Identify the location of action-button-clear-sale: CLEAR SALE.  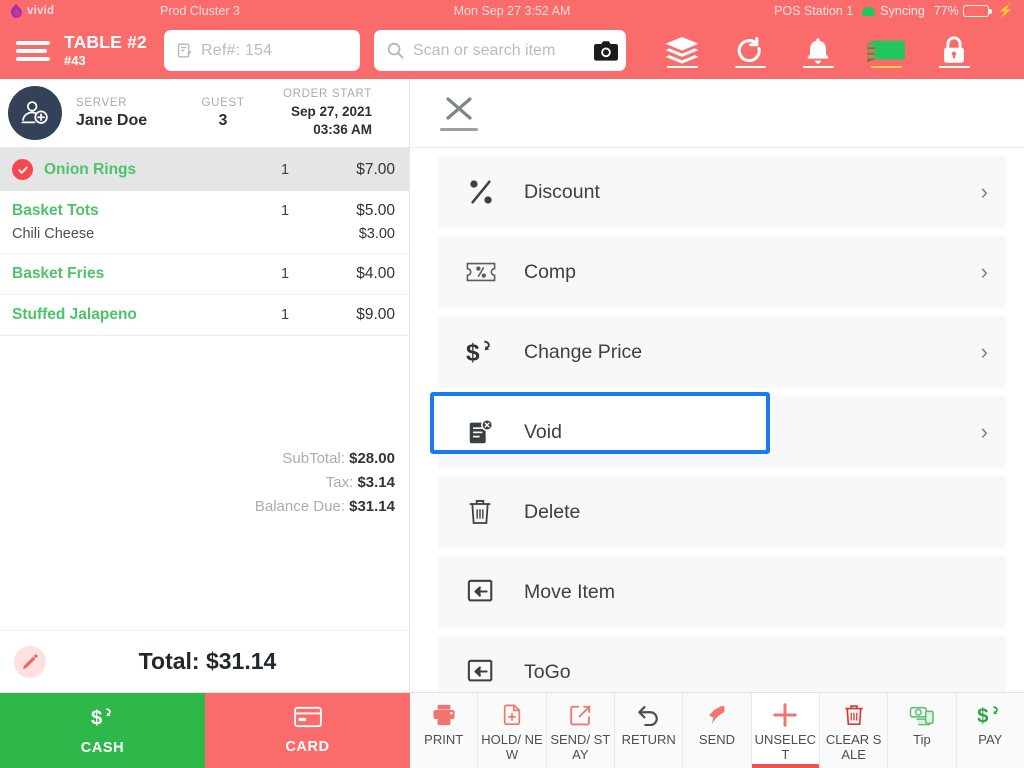
(853, 730).